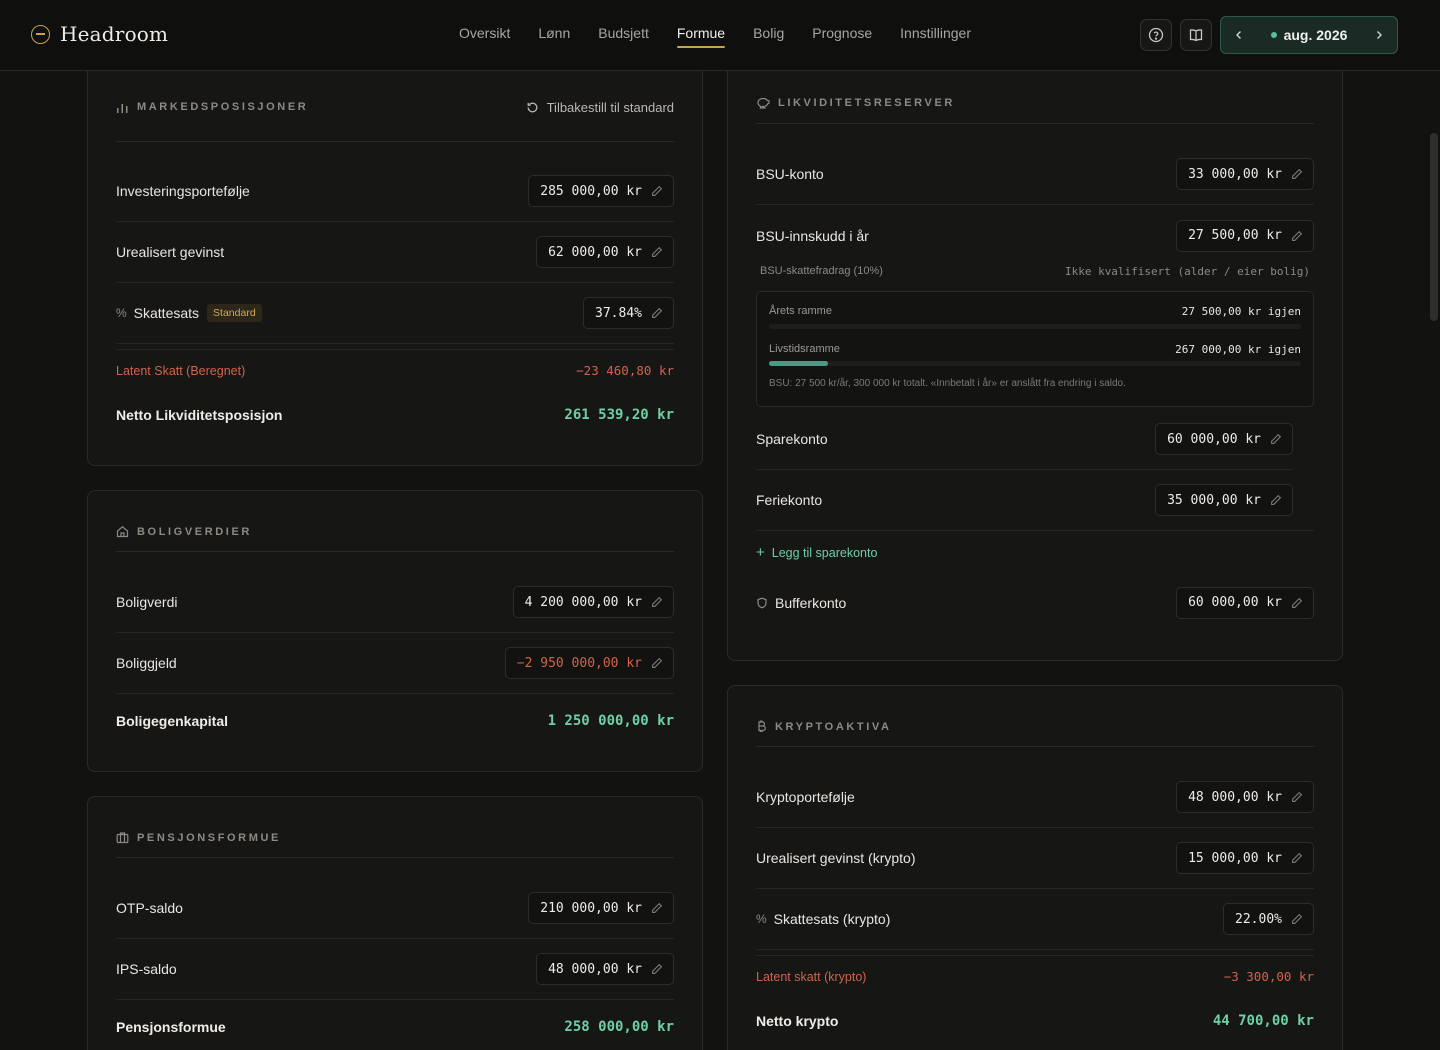 This screenshot has height=1050, width=1440. I want to click on row-ips-balance: IPS-saldo 48 000,00 kr, so click(395, 969).